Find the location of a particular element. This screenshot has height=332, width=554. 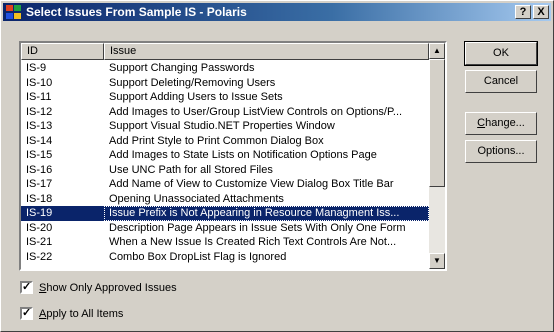

show-only-approved-checkbox: ✓ Show Only Approved Issues is located at coordinates (98, 287).